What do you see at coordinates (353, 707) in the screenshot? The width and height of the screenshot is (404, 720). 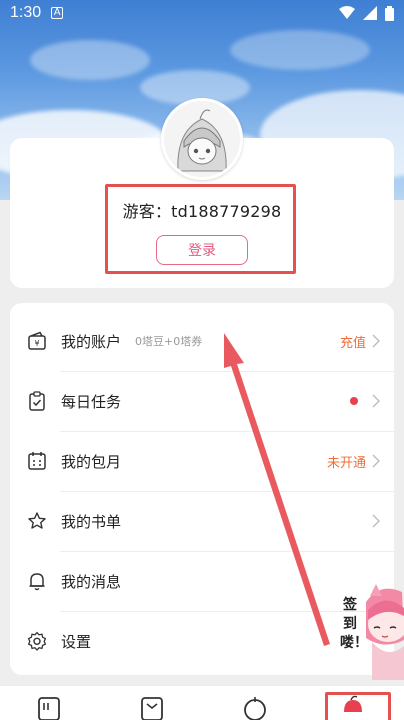 I see `nav-profile-icon` at bounding box center [353, 707].